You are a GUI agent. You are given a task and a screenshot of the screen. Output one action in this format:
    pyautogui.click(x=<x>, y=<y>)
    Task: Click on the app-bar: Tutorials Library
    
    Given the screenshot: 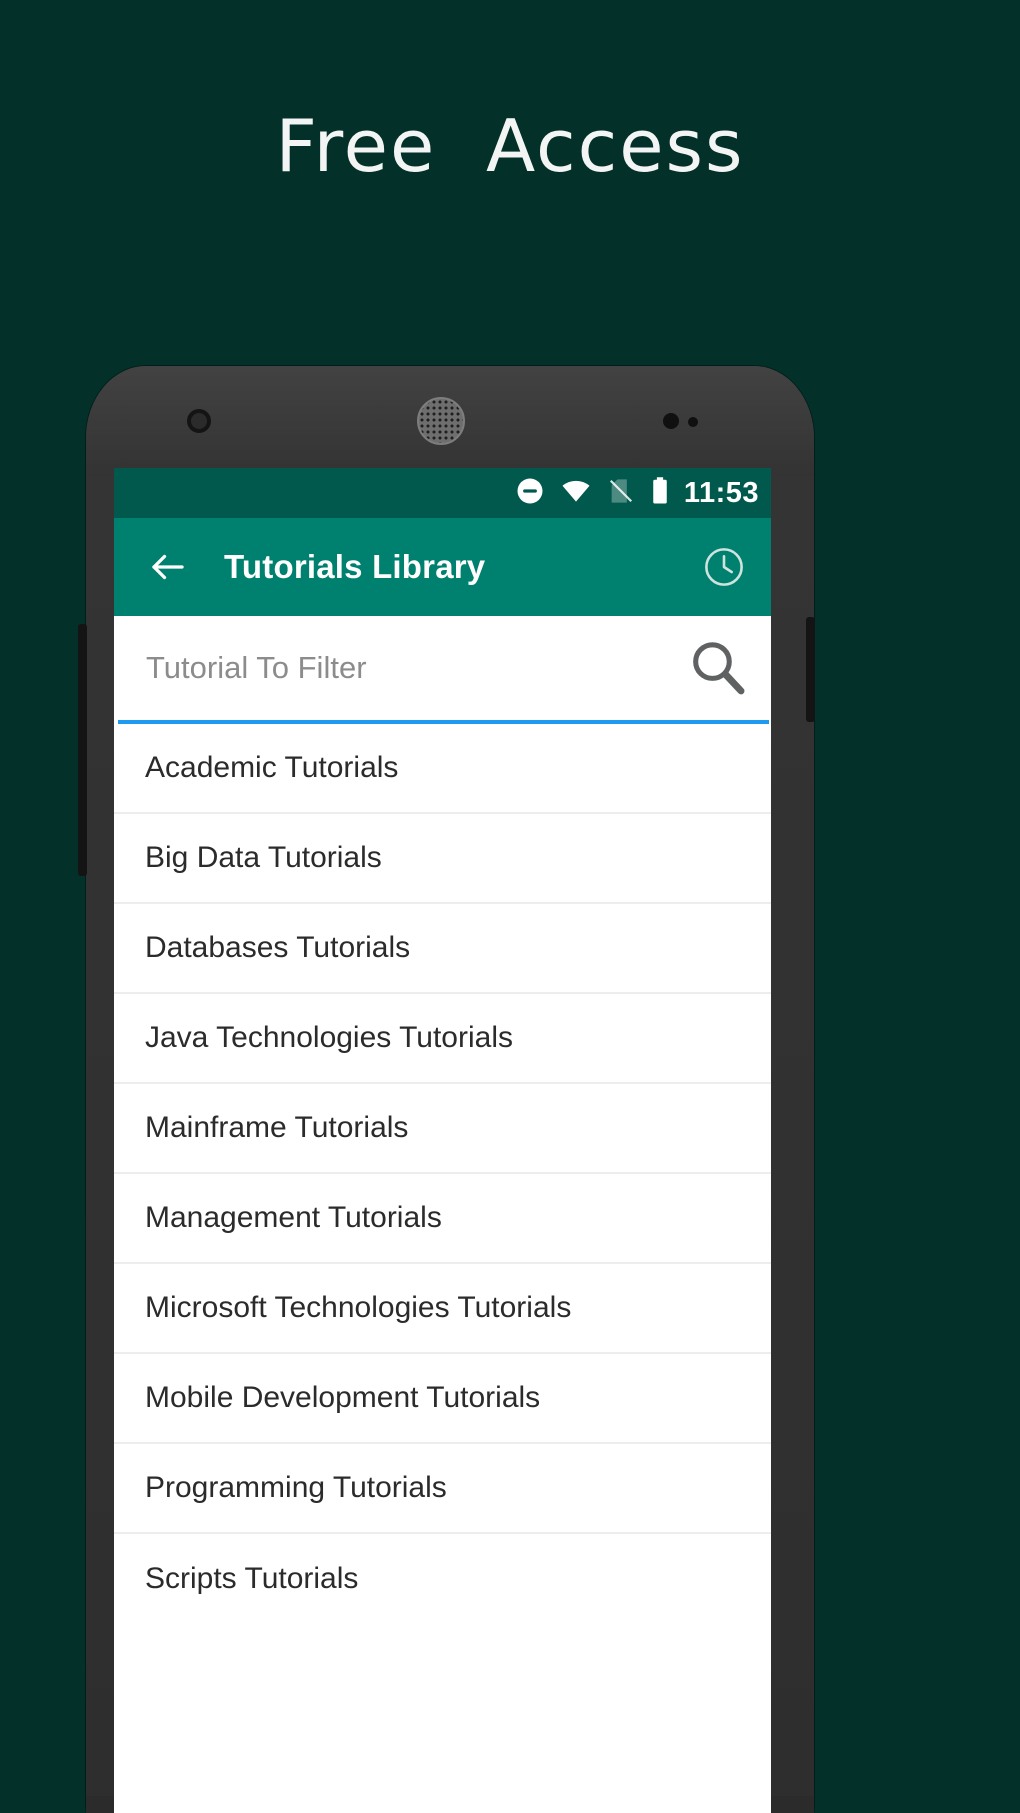 What is the action you would take?
    pyautogui.click(x=442, y=567)
    